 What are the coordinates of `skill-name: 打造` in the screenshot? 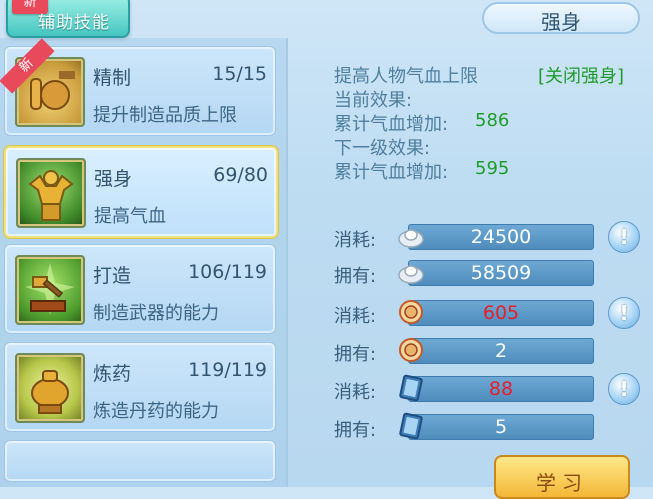 It's located at (112, 276).